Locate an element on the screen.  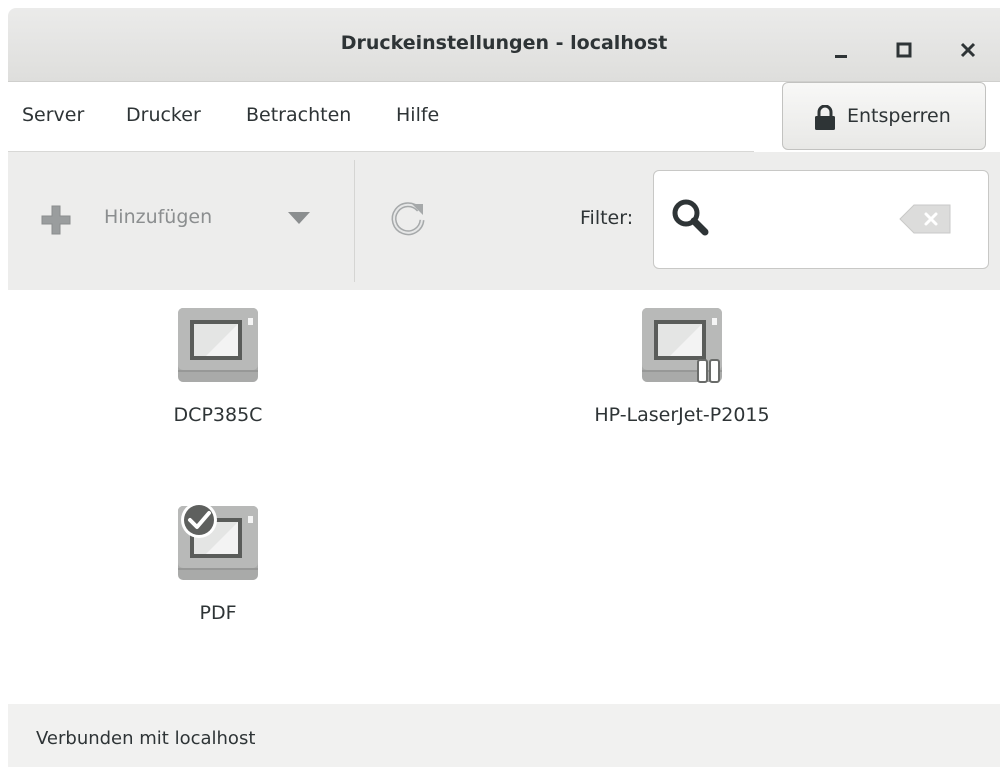
filter-input is located at coordinates (803, 219).